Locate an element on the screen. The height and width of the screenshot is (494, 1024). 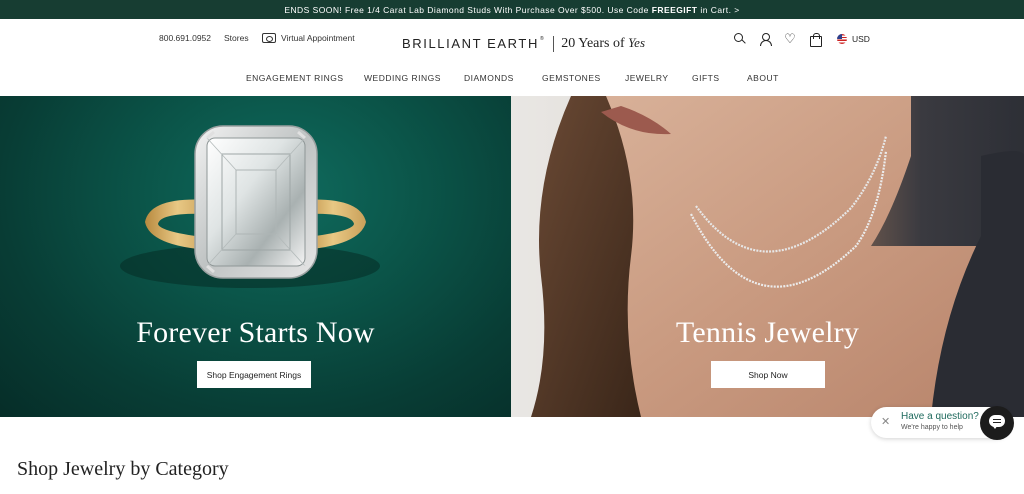
nav-diamonds: DIAMONDS is located at coordinates (489, 78).